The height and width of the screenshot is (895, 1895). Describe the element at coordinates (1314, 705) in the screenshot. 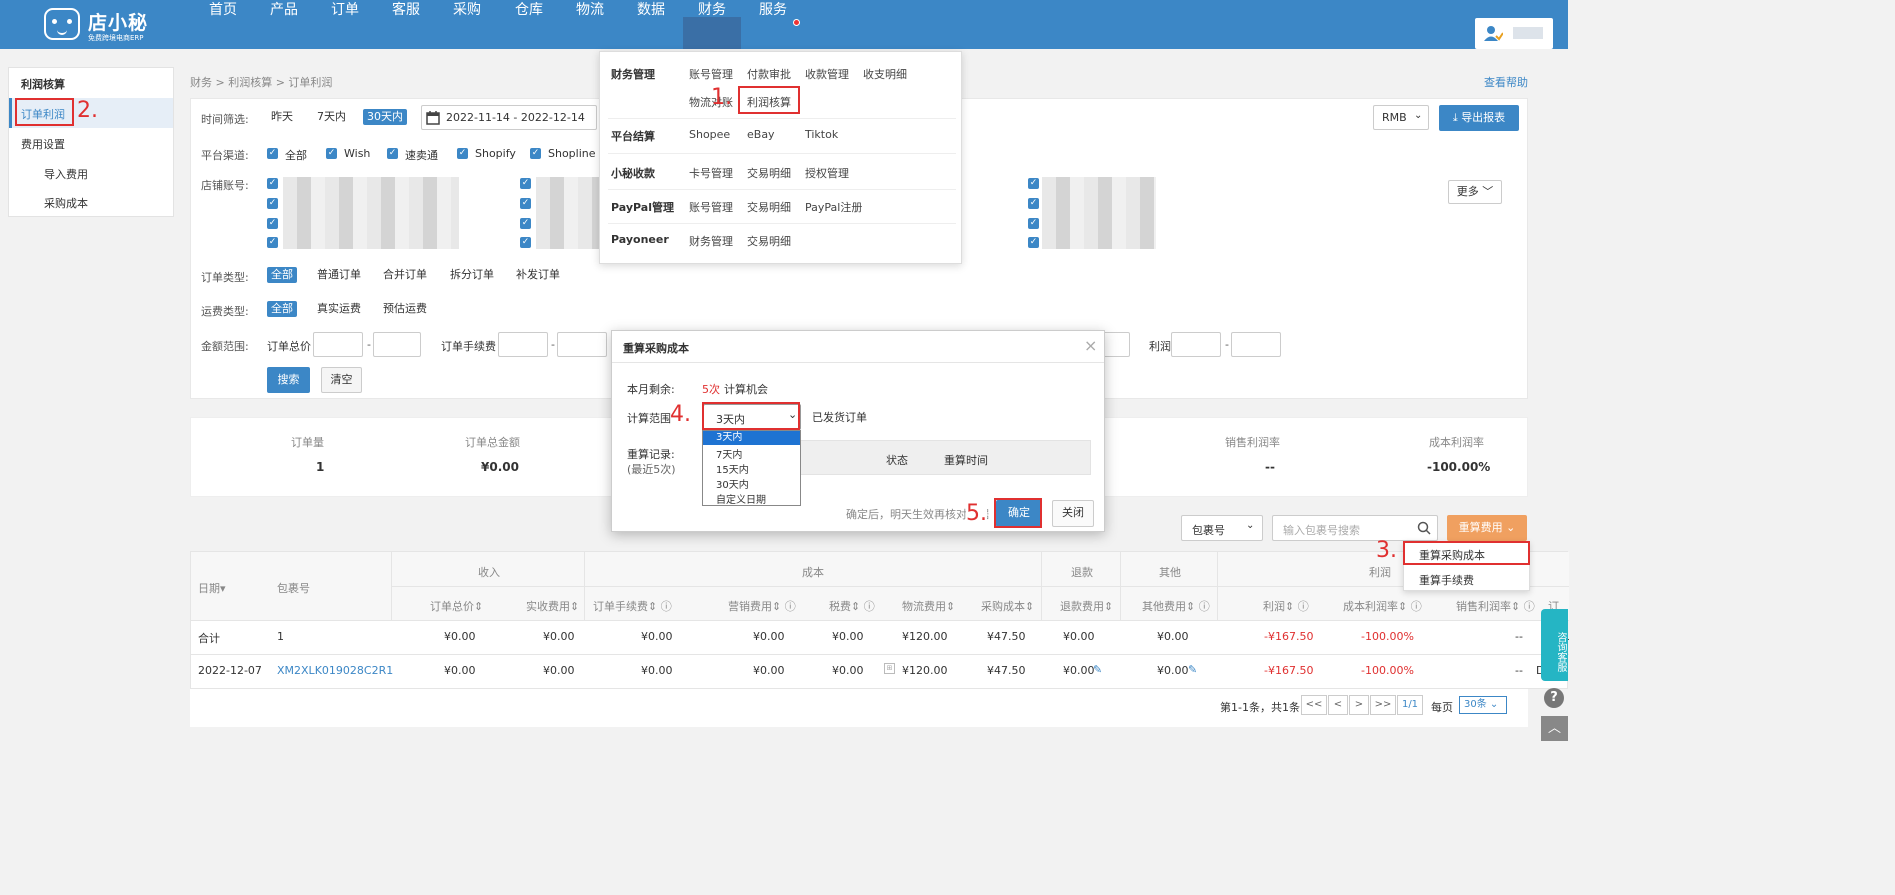

I see `pager-first: <<` at that location.